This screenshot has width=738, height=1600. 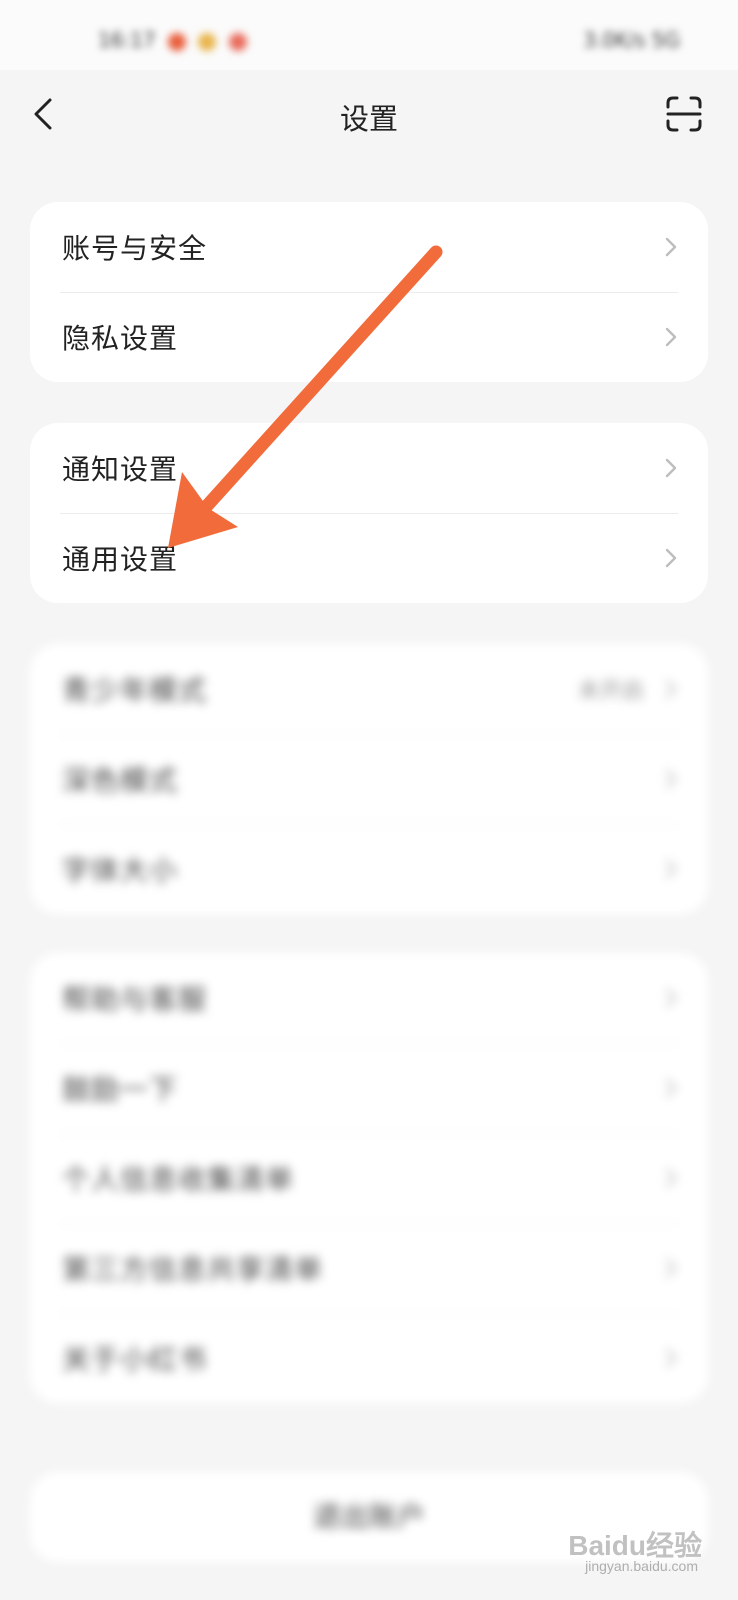 I want to click on dark-mode-item: 深色模式, so click(x=369, y=779).